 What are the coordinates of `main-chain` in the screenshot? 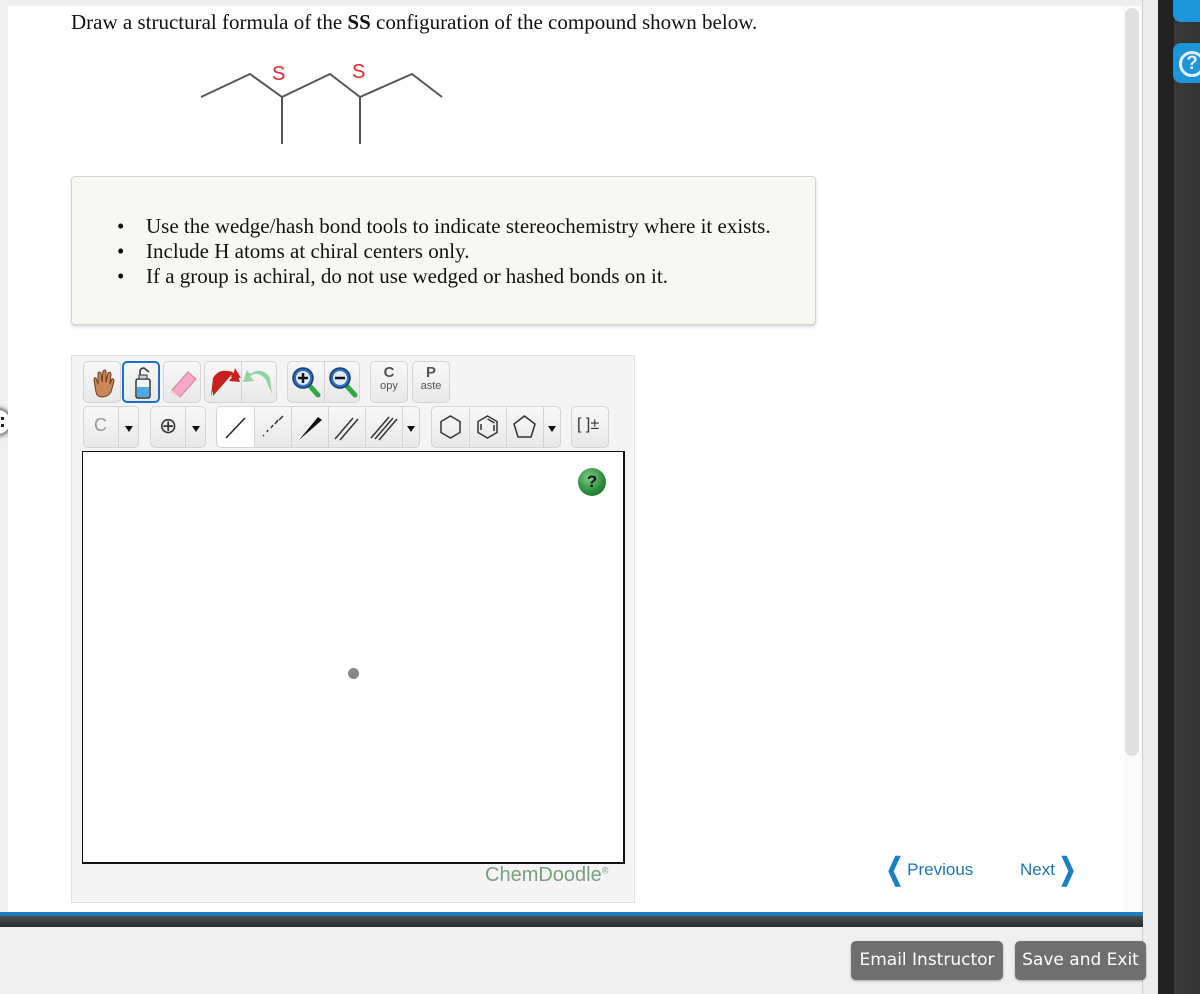 It's located at (321, 85).